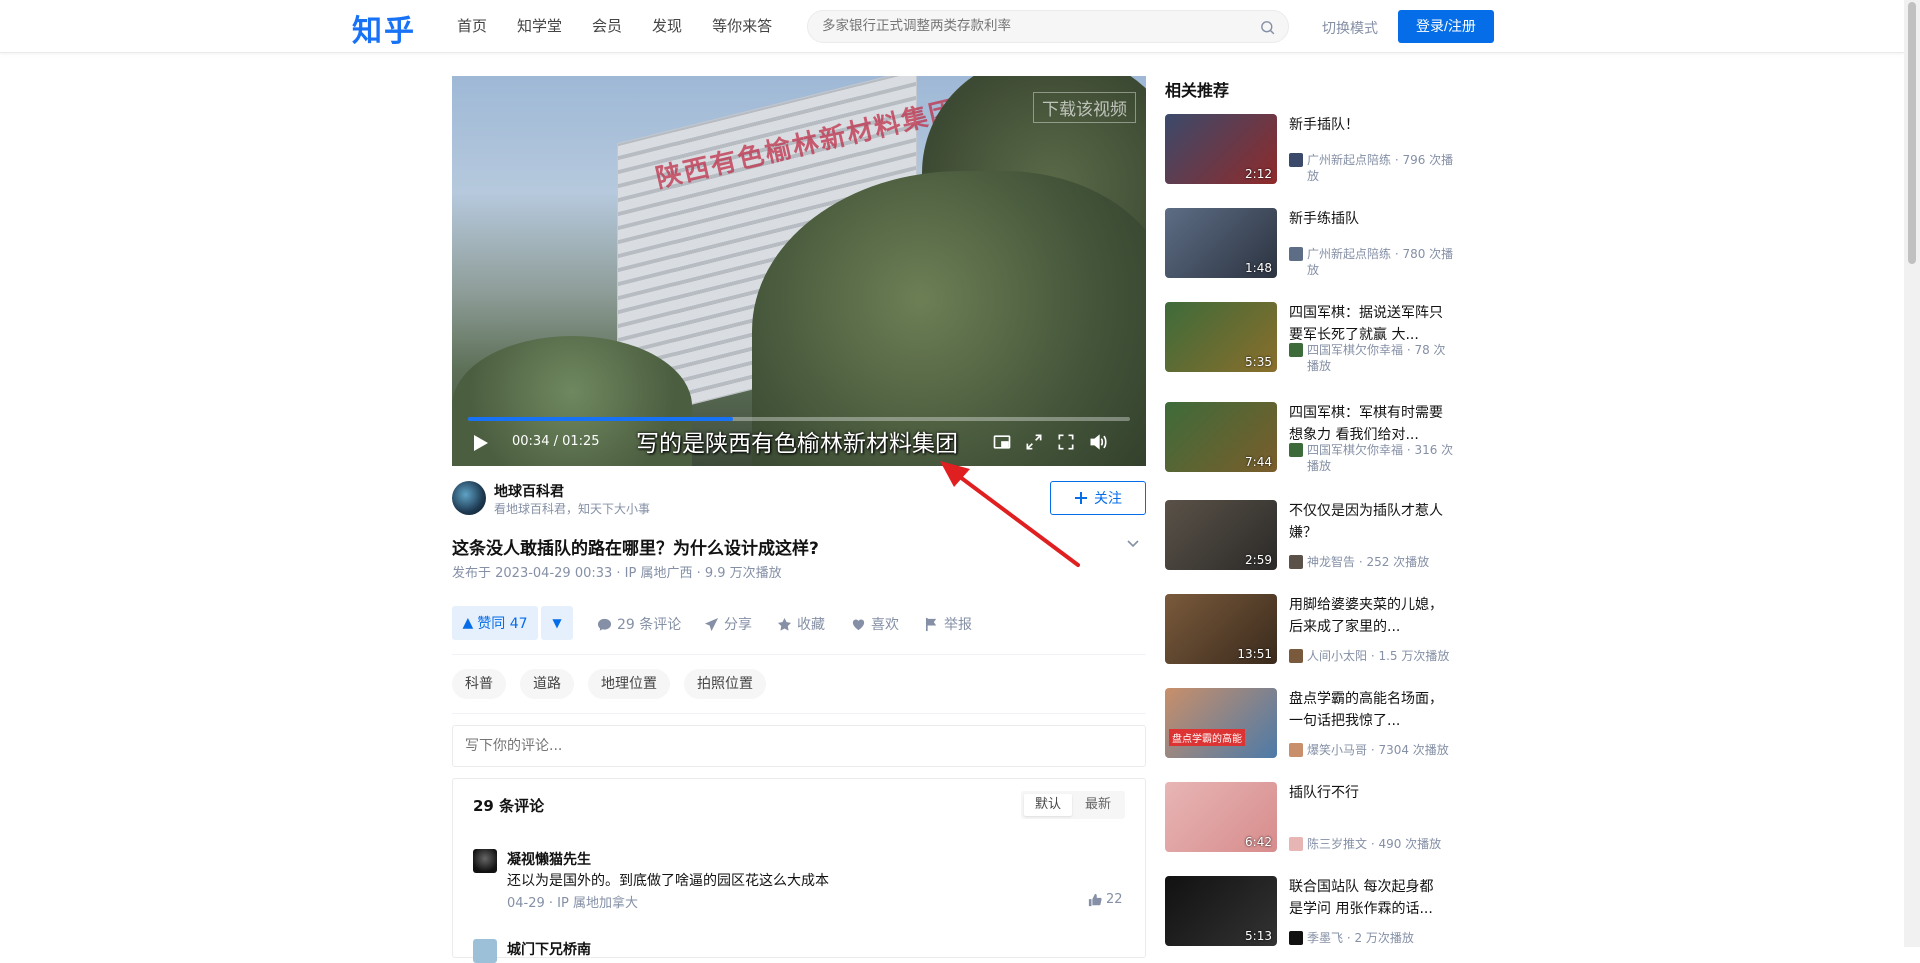  I want to click on video-time: 00:34 / 01:25, so click(556, 441).